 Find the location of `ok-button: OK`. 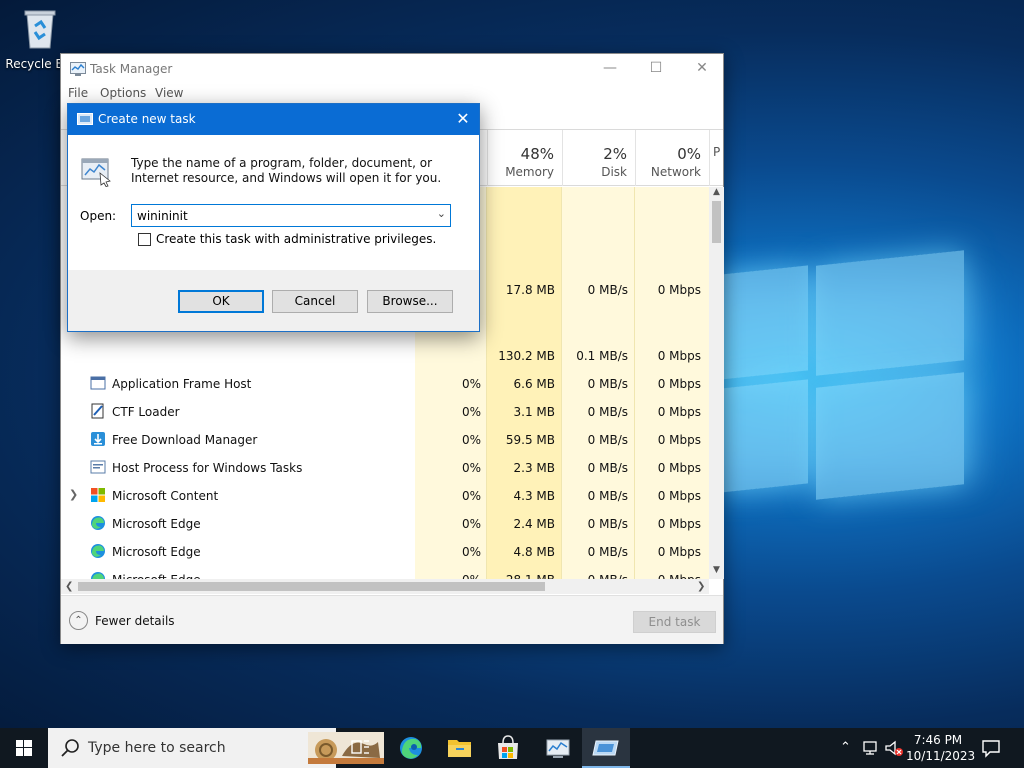

ok-button: OK is located at coordinates (221, 301).